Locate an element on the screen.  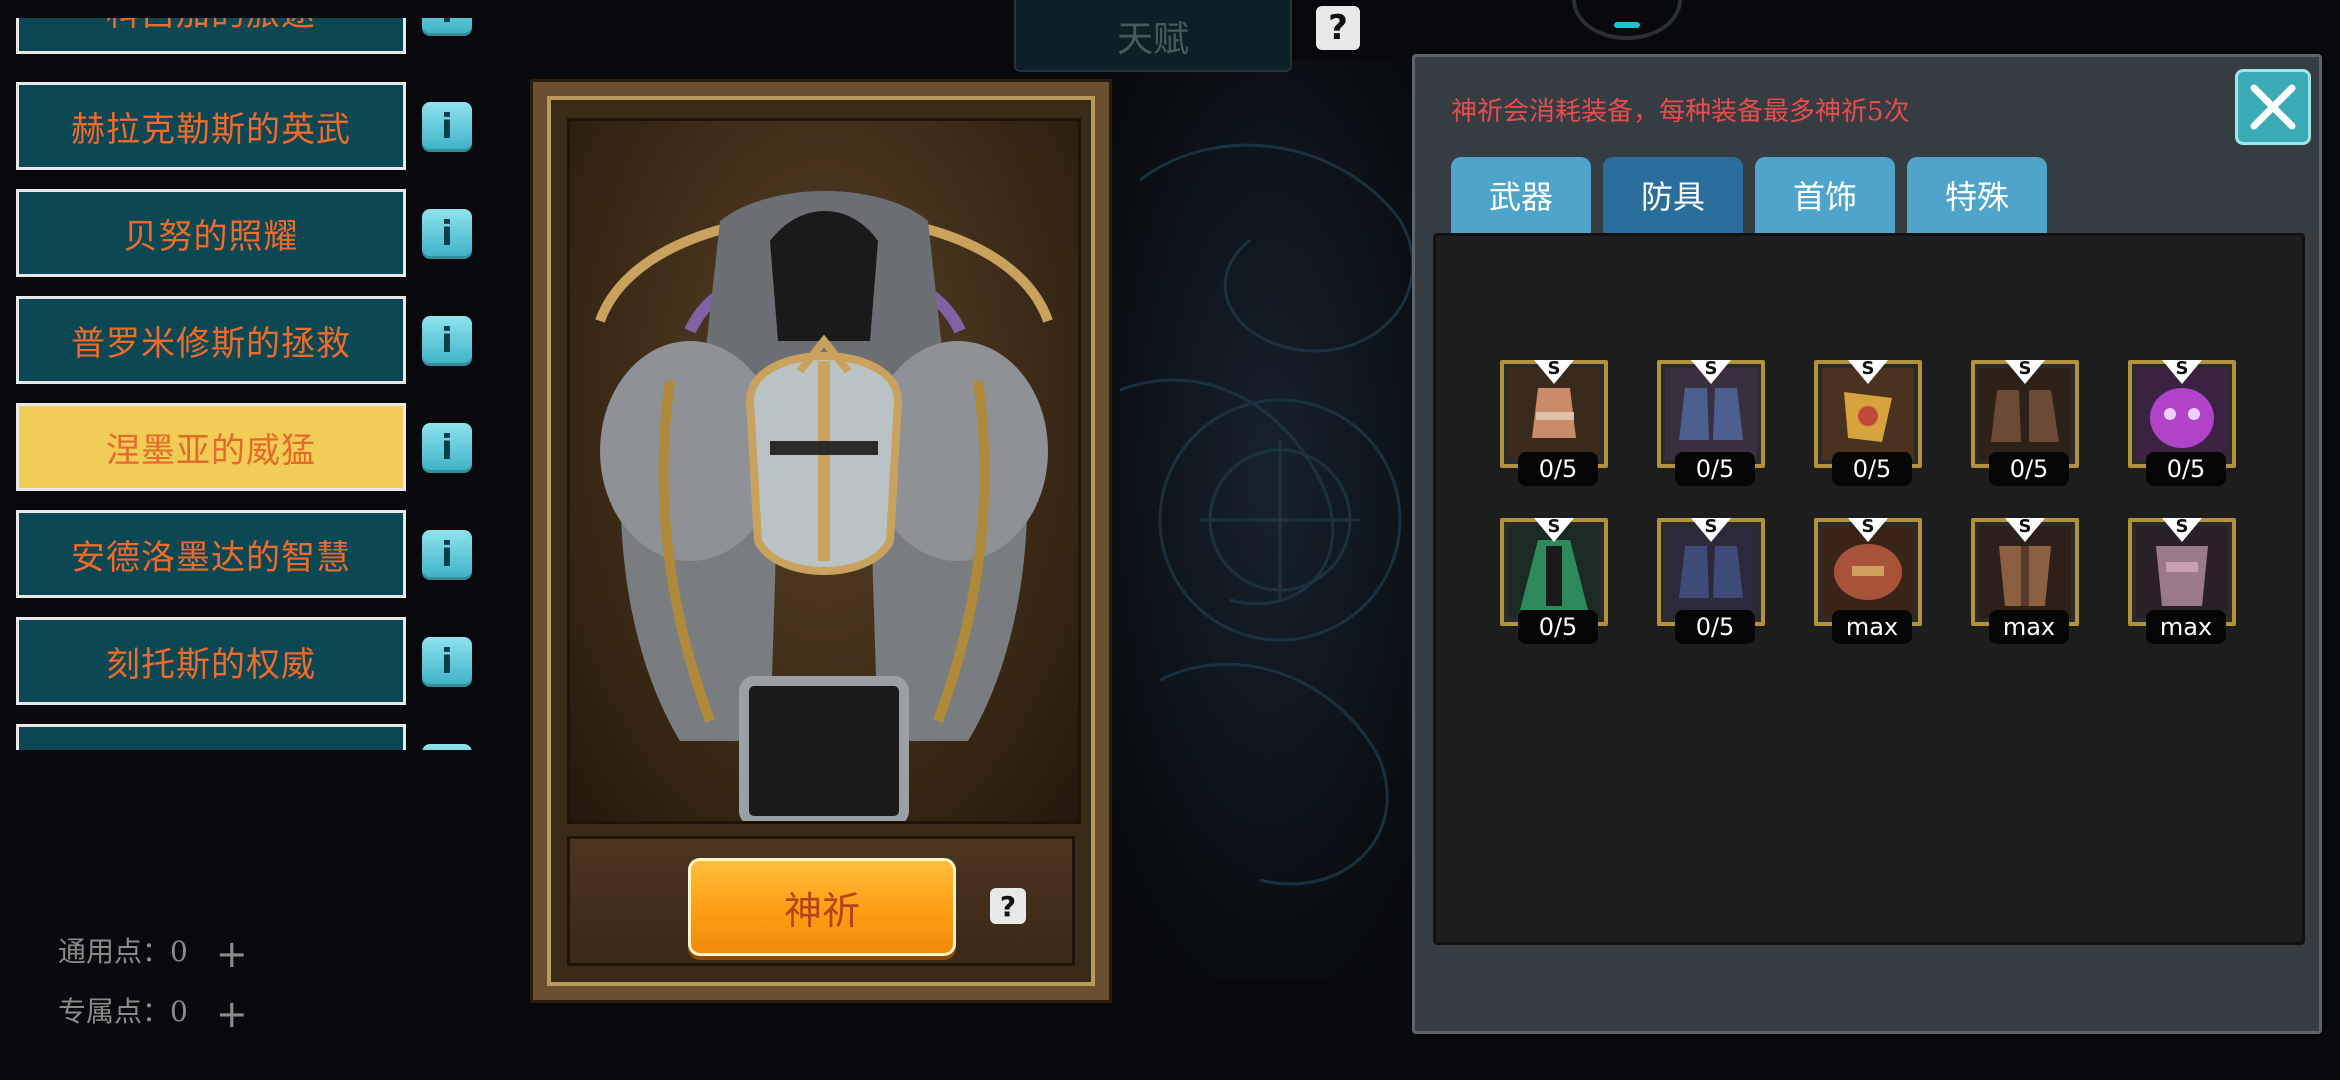
tab-label: 武器 is located at coordinates (1520, 197).